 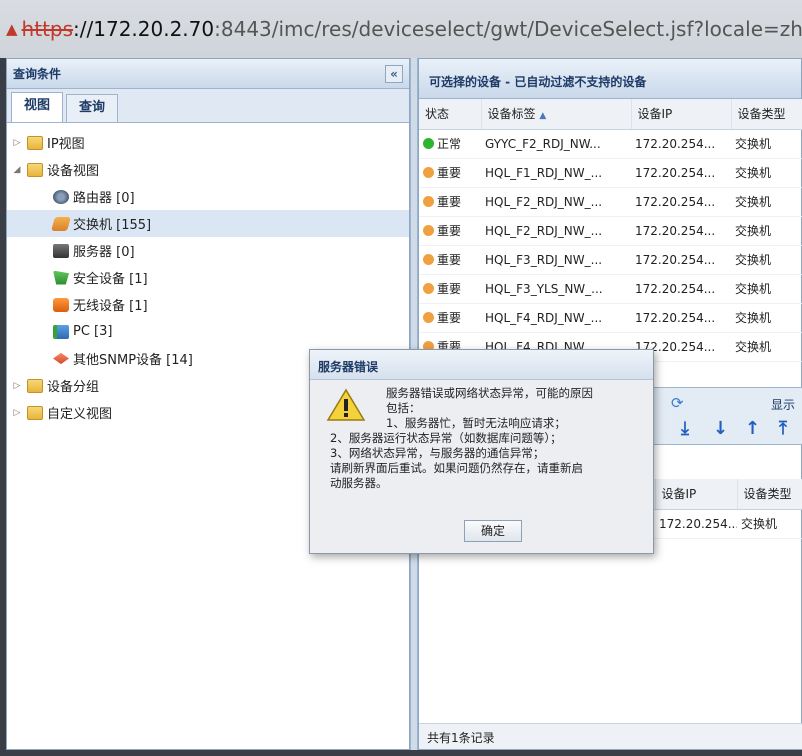 What do you see at coordinates (766, 114) in the screenshot?
I see `column-device-type: 设备类型` at bounding box center [766, 114].